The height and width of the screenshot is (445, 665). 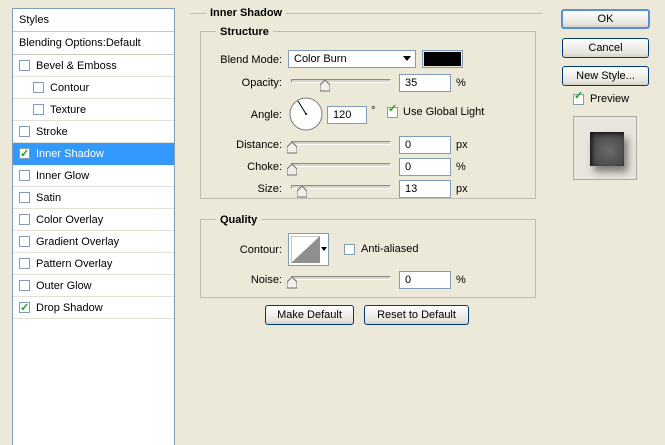 What do you see at coordinates (347, 115) in the screenshot?
I see `angle-field: 120` at bounding box center [347, 115].